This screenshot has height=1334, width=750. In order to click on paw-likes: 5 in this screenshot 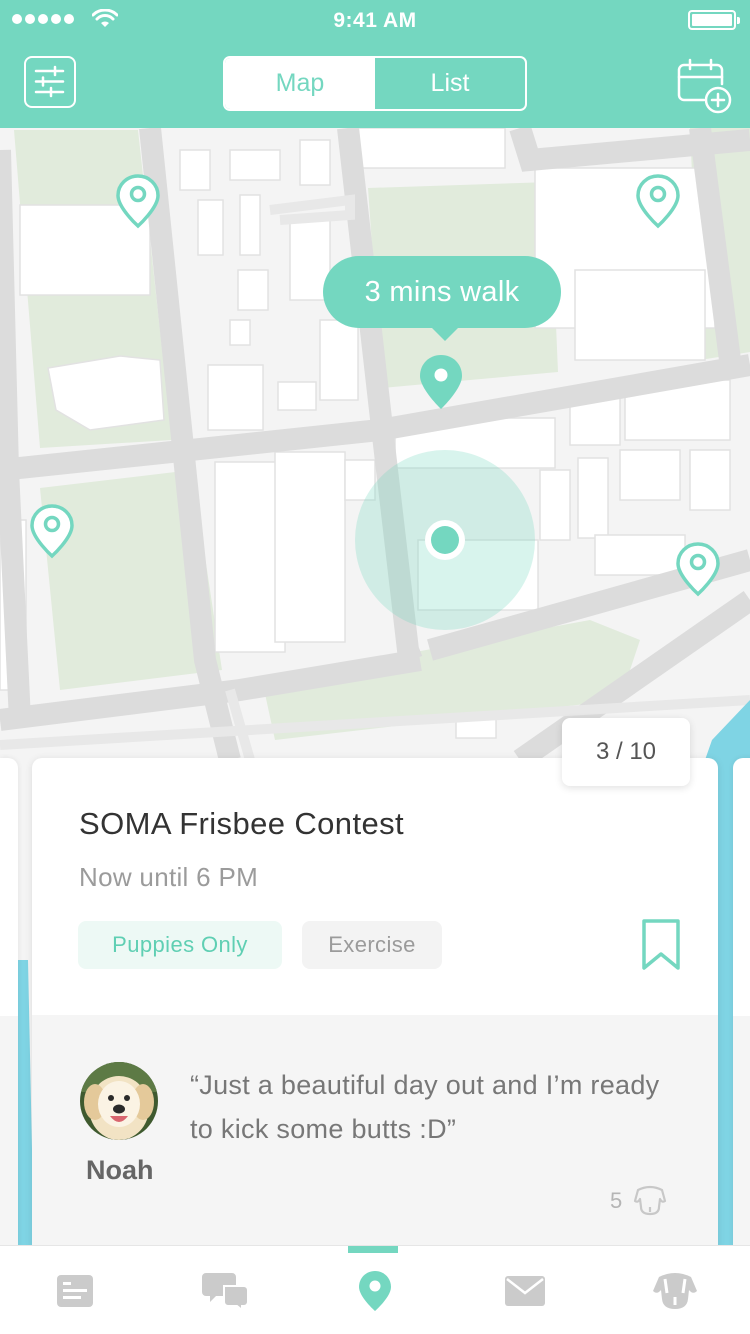, I will do `click(639, 1201)`.